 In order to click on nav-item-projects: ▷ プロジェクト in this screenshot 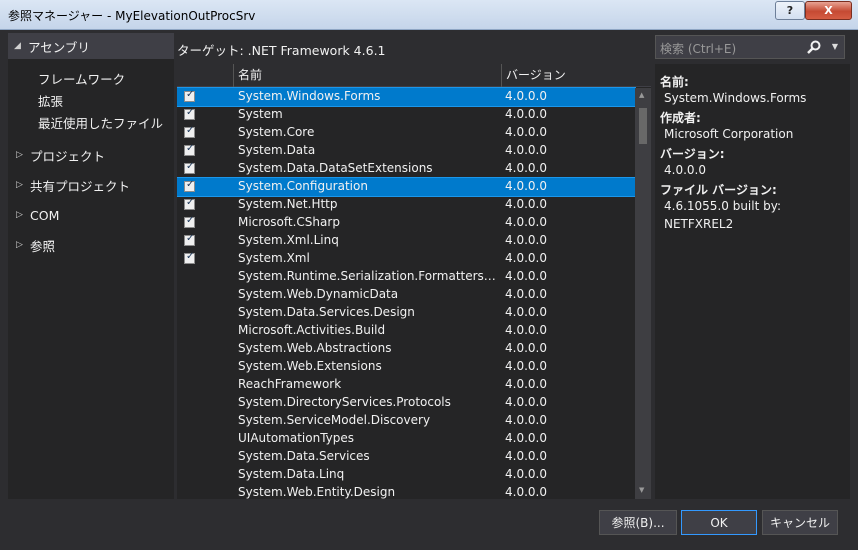, I will do `click(60, 155)`.